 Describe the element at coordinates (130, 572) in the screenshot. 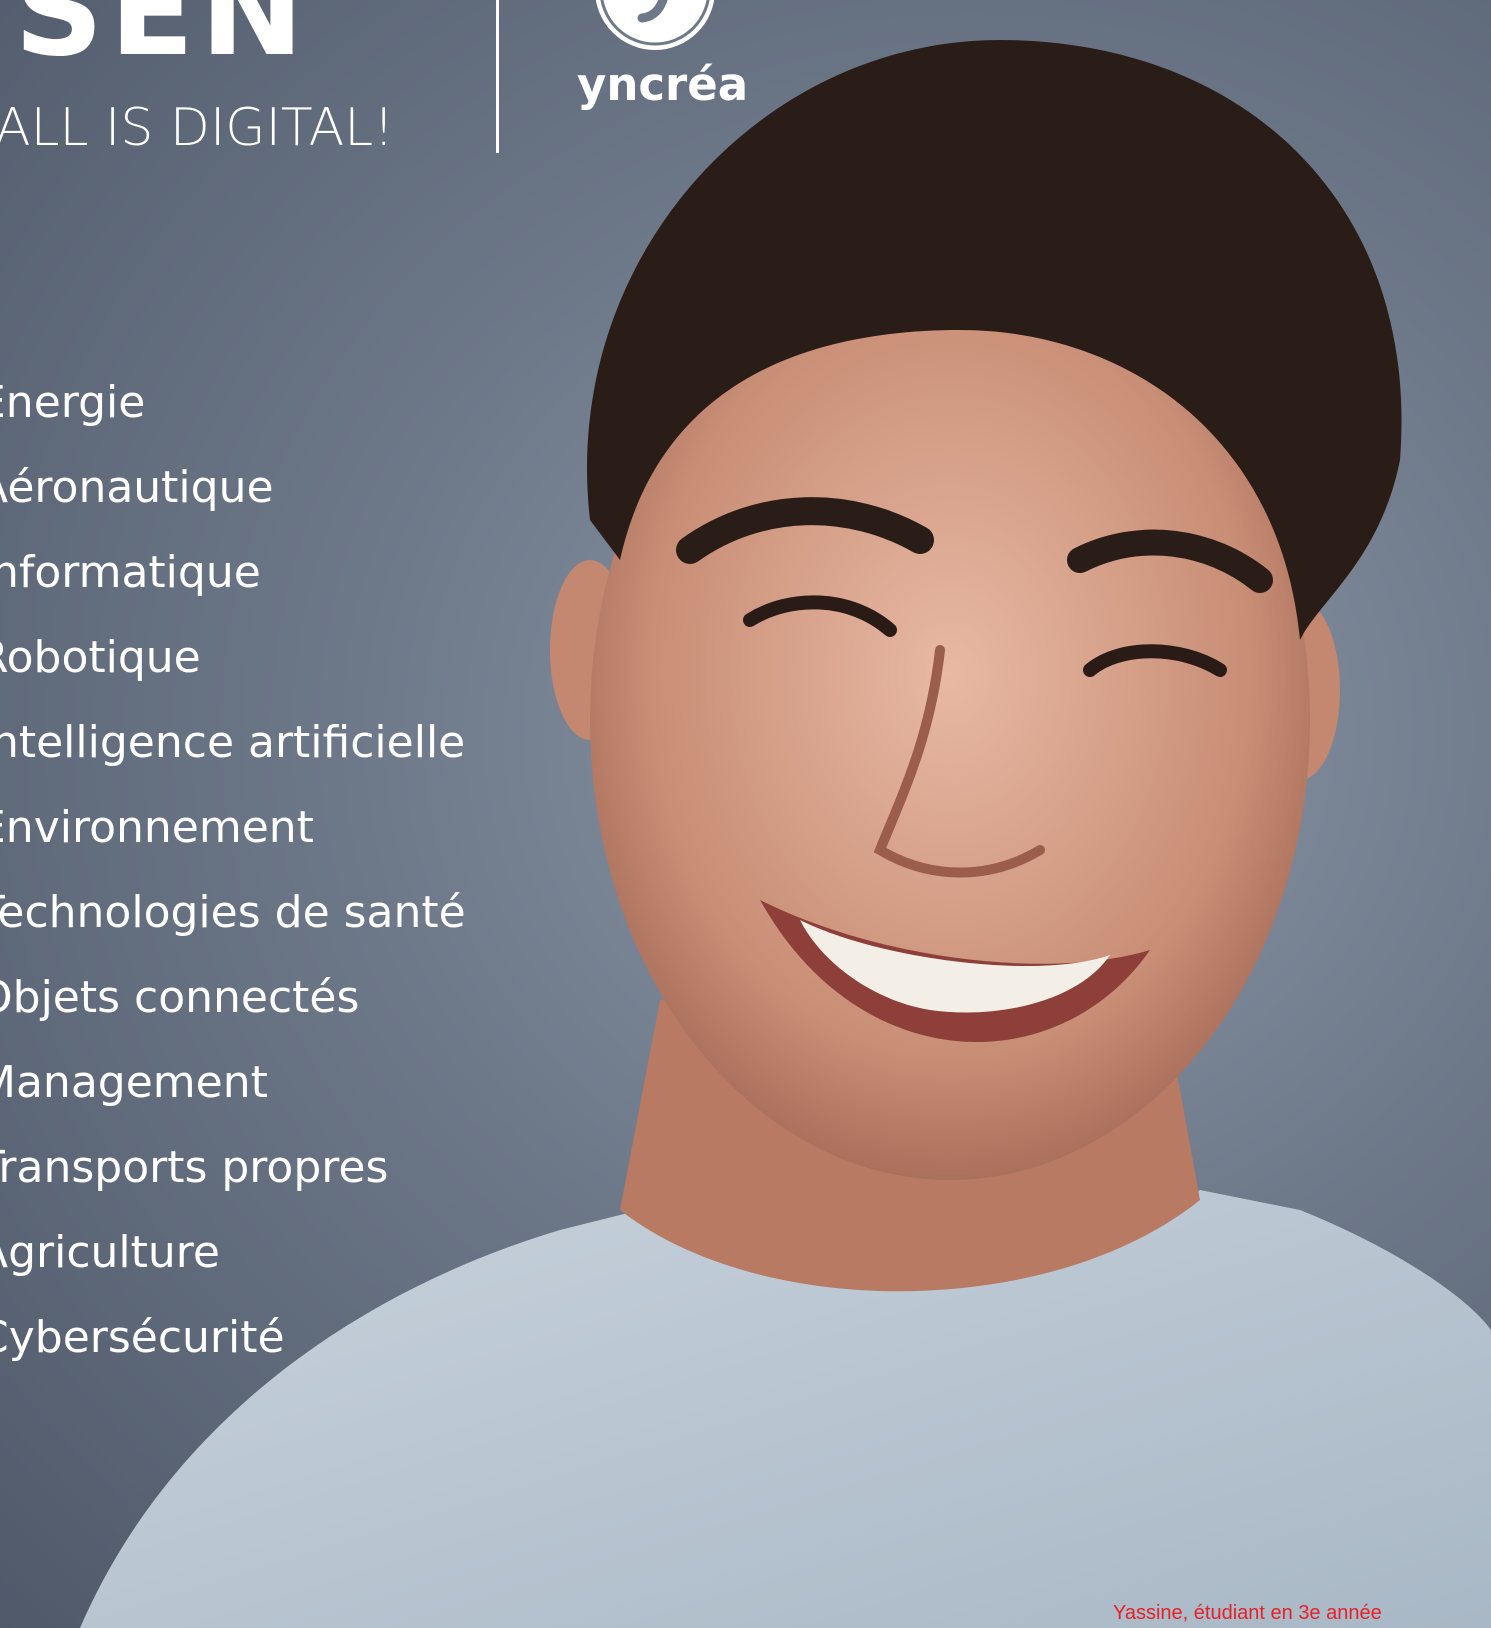

I see `list-item: Informatique` at that location.